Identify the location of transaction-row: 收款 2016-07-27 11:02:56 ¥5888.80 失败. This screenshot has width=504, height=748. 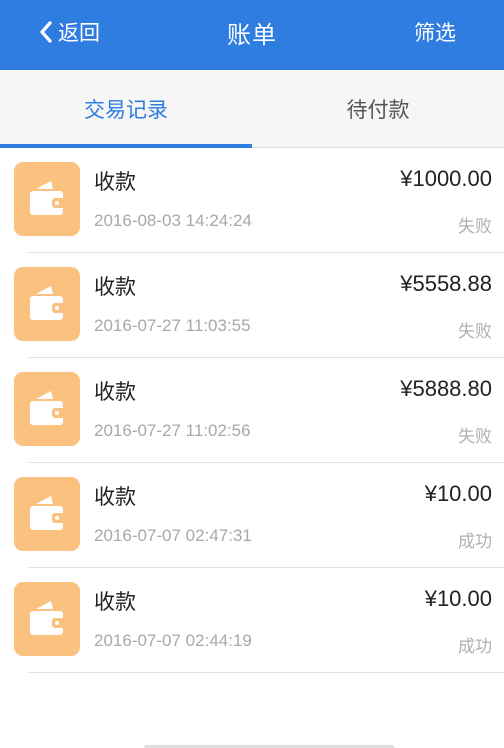
(252, 410).